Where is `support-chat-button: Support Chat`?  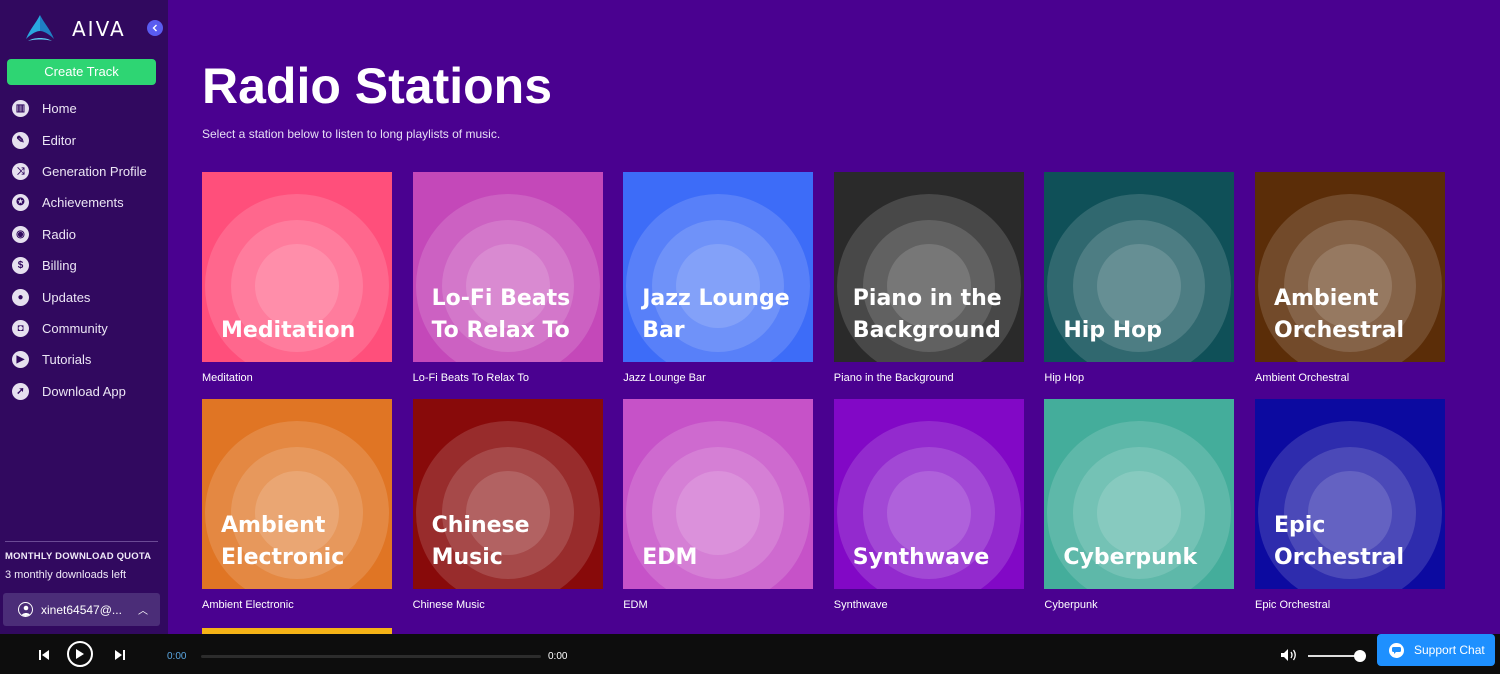 support-chat-button: Support Chat is located at coordinates (1436, 650).